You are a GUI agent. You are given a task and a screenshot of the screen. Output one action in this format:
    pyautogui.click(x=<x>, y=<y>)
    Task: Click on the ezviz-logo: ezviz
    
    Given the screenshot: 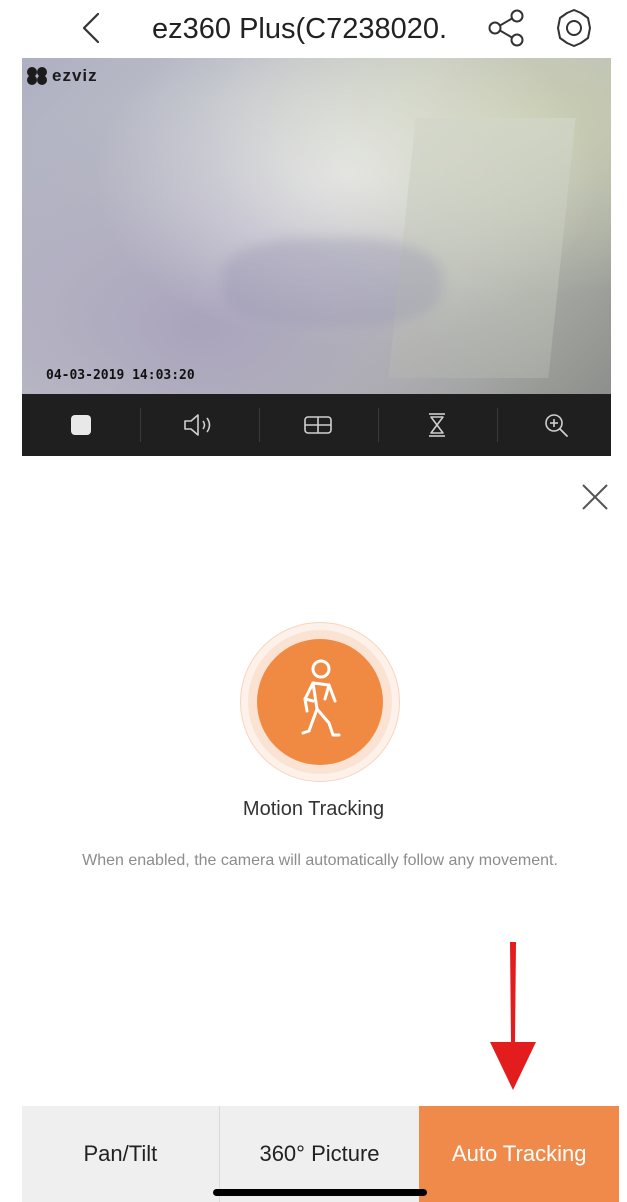 What is the action you would take?
    pyautogui.click(x=62, y=76)
    